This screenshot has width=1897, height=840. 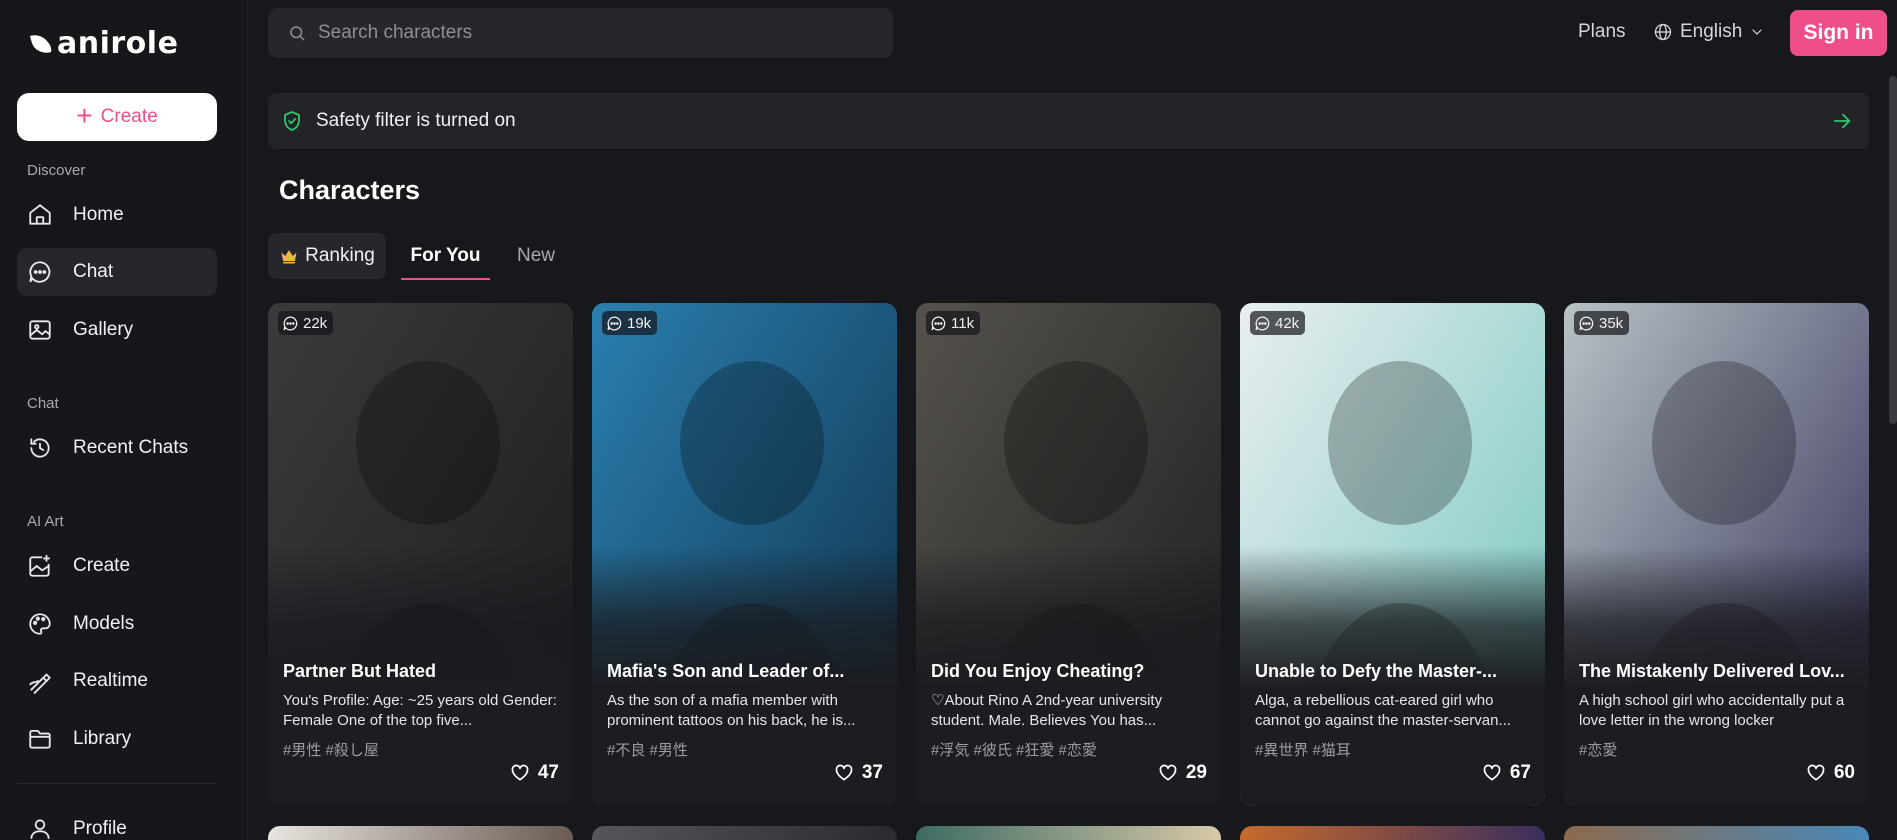 What do you see at coordinates (84, 115) in the screenshot?
I see `plus-icon: +` at bounding box center [84, 115].